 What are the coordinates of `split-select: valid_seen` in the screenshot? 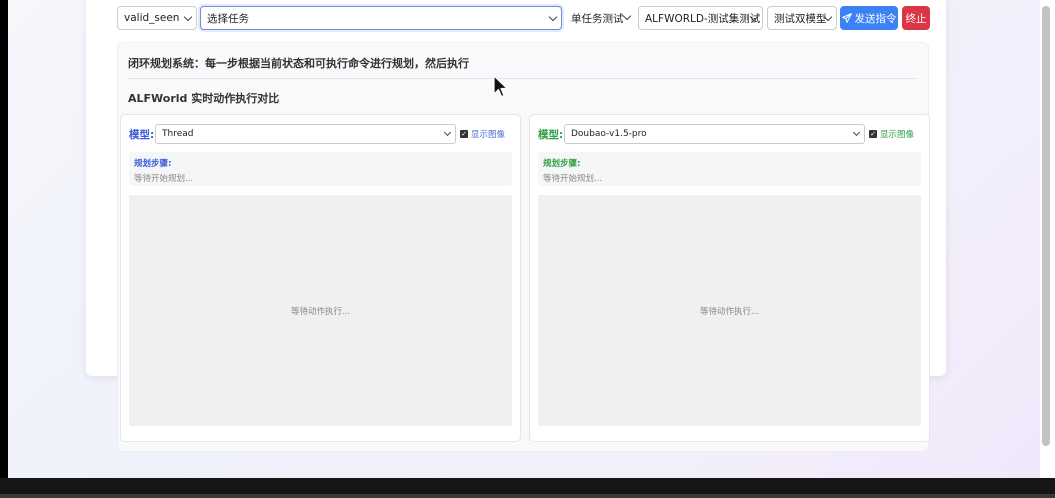 It's located at (157, 18).